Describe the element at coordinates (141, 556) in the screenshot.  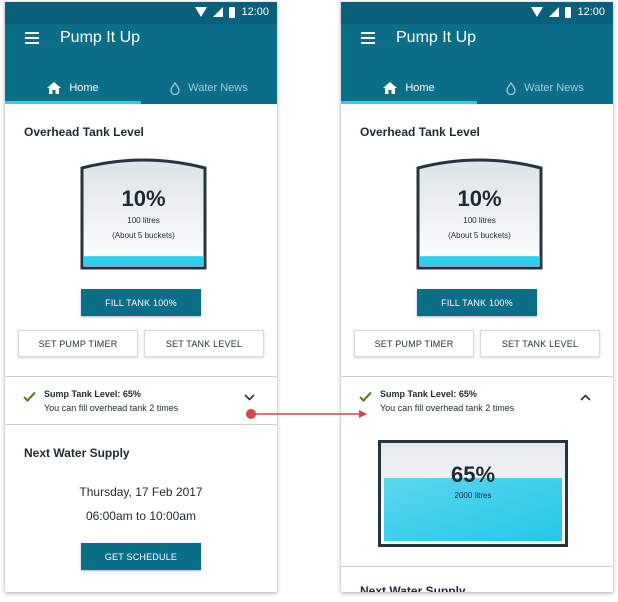
I see `get-schedule-button: GET SCHEDULE` at that location.